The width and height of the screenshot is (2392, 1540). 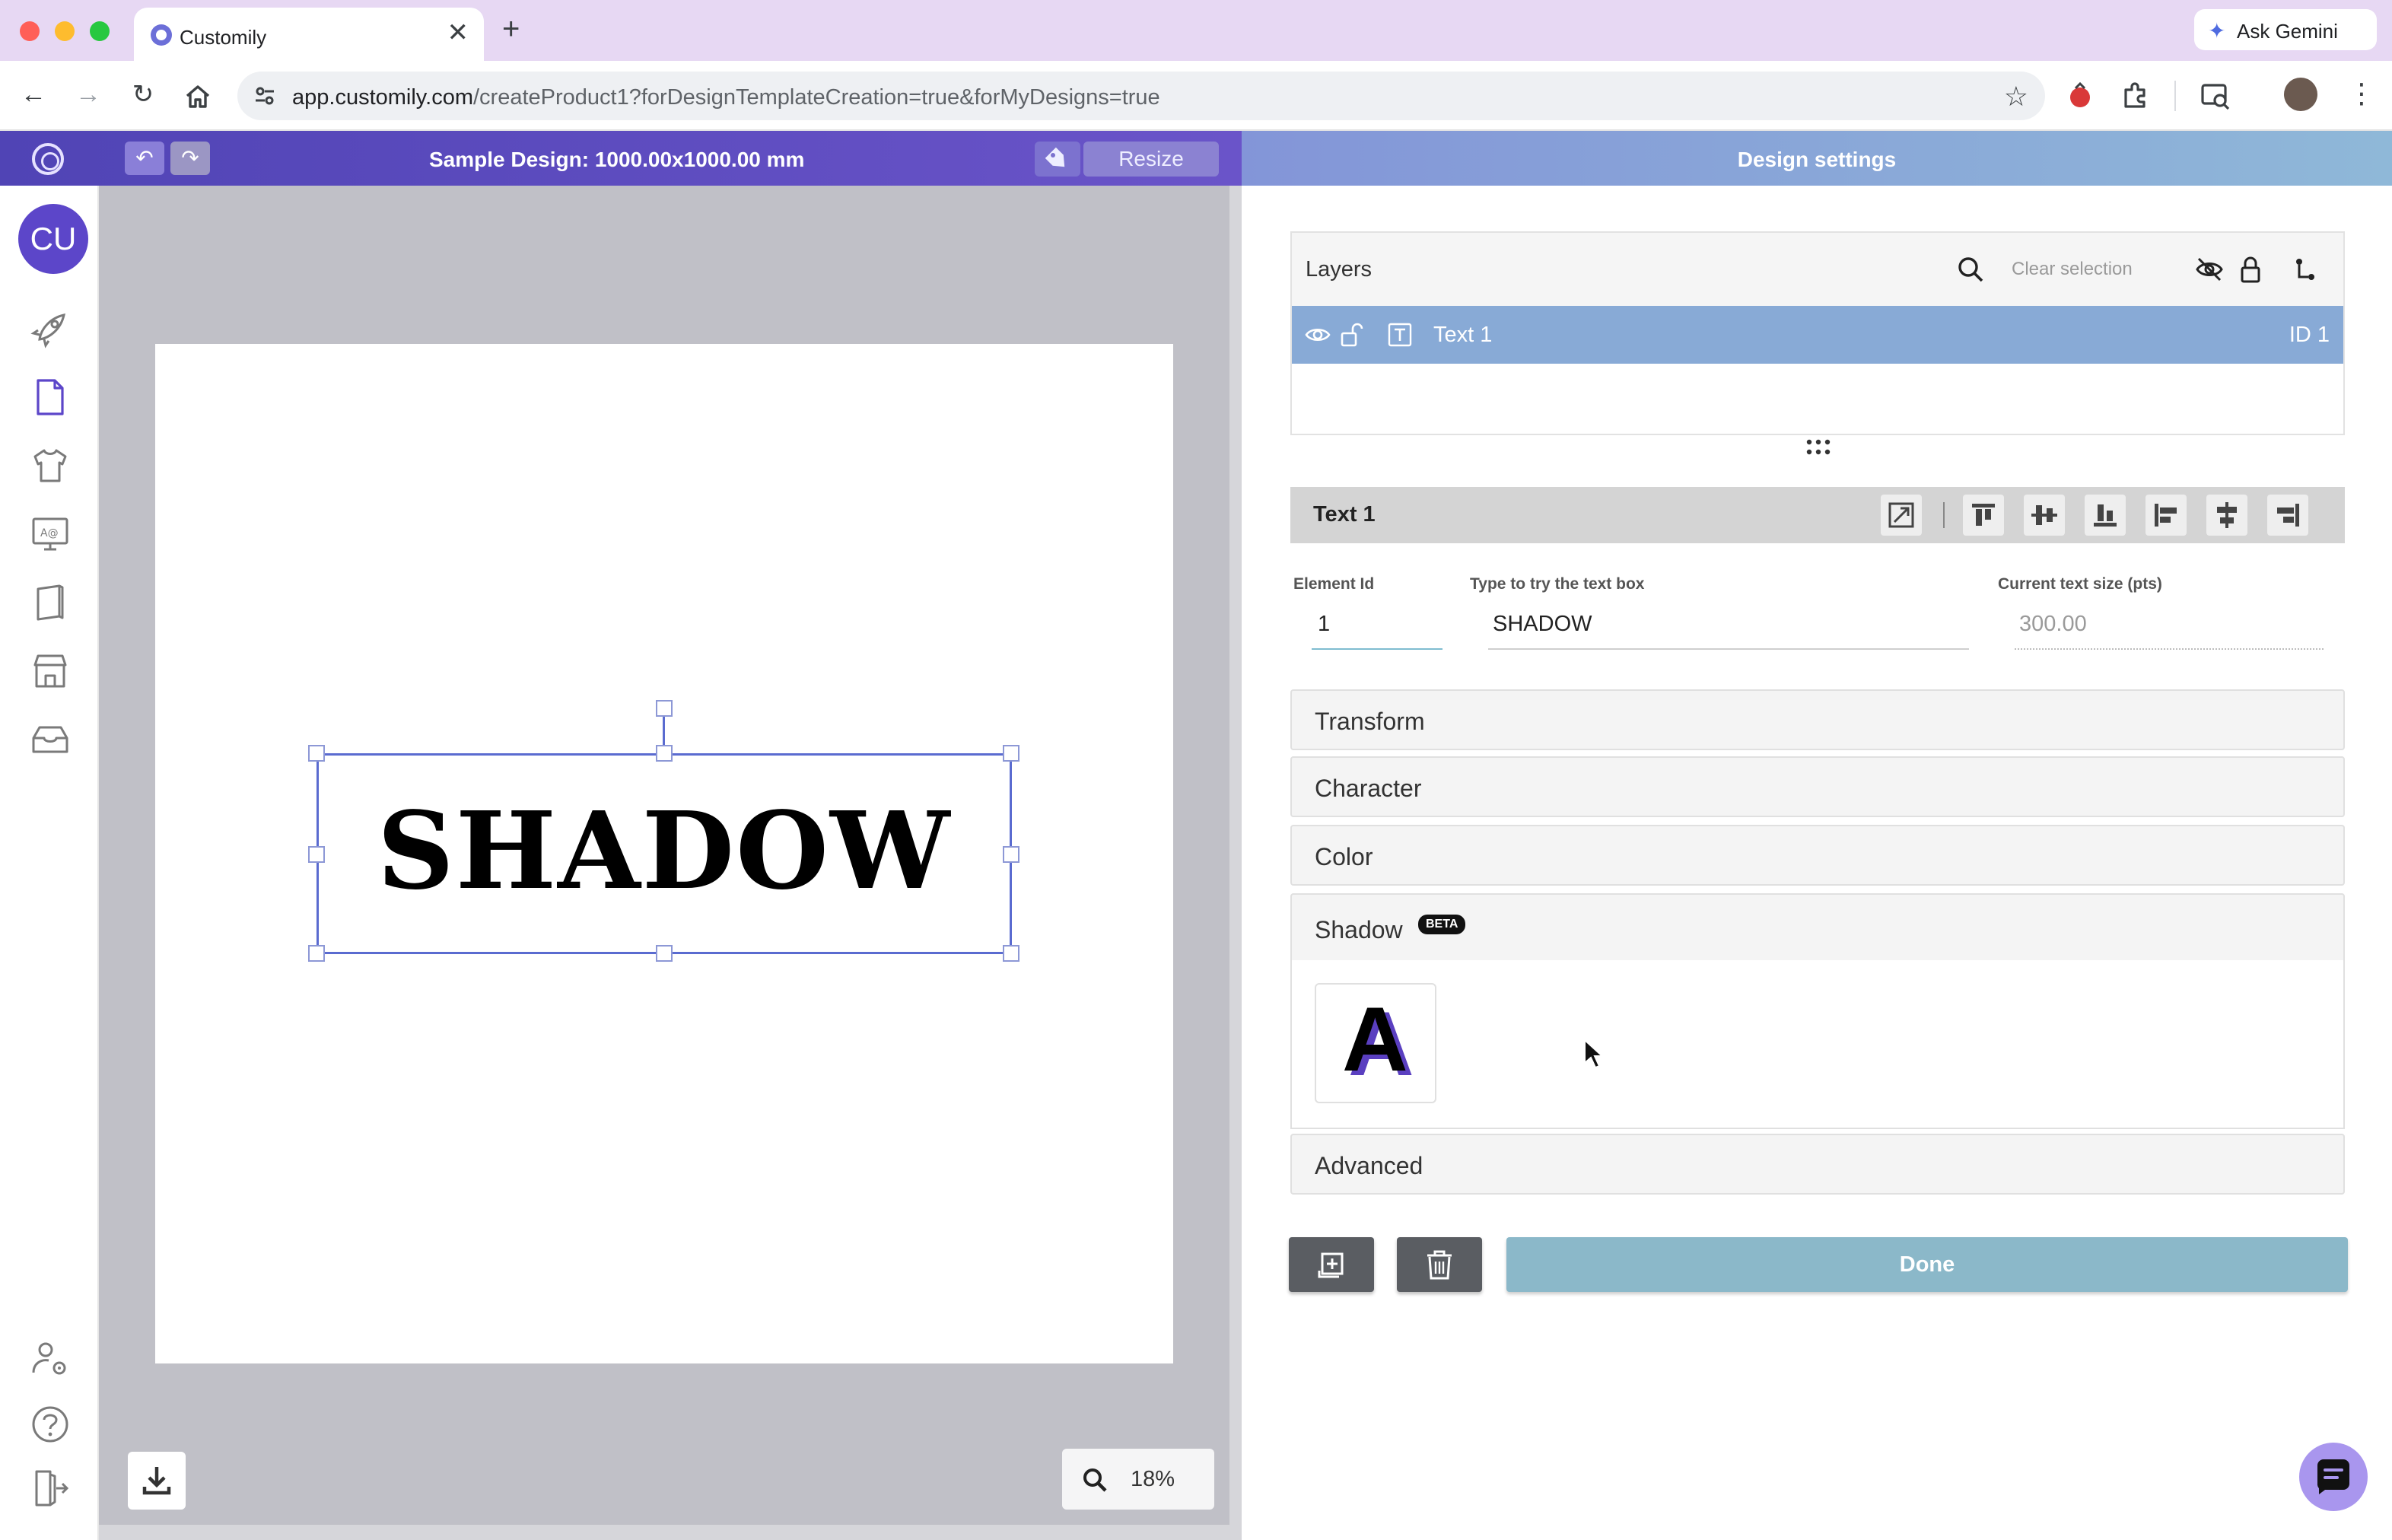 I want to click on shadow-preset-option: A A, so click(x=1375, y=1043).